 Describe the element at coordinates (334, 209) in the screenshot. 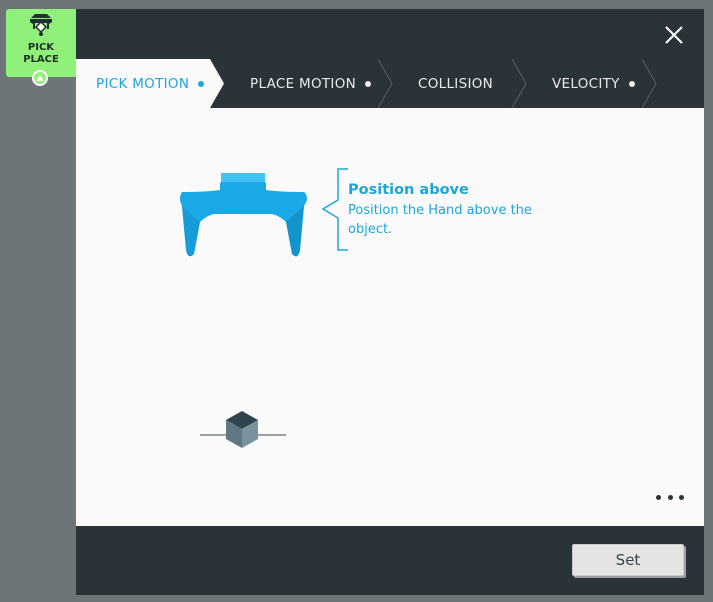

I see `callout-bracket` at that location.